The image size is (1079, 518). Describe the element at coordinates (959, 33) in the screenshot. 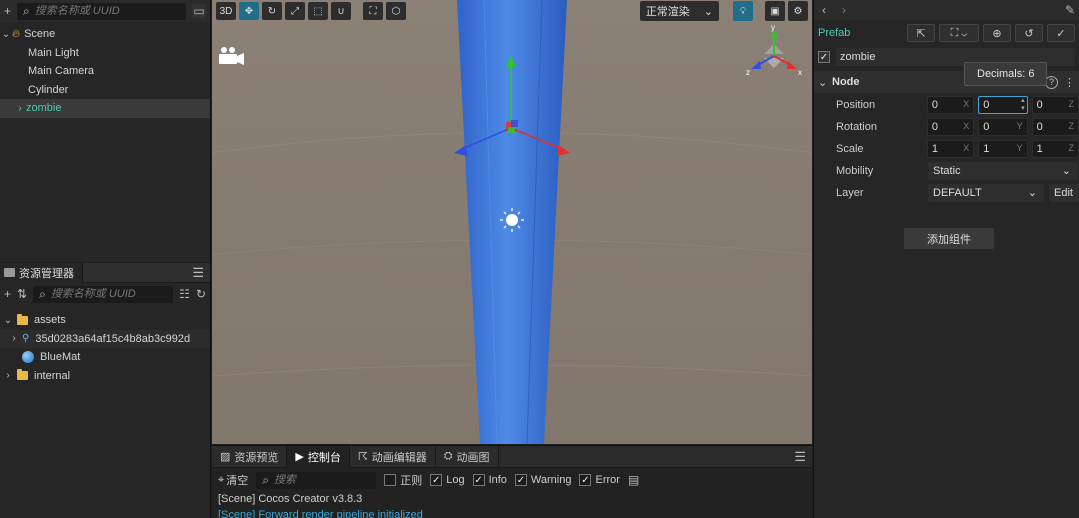

I see `prefab-select-icon: ⛶ ⌄` at that location.